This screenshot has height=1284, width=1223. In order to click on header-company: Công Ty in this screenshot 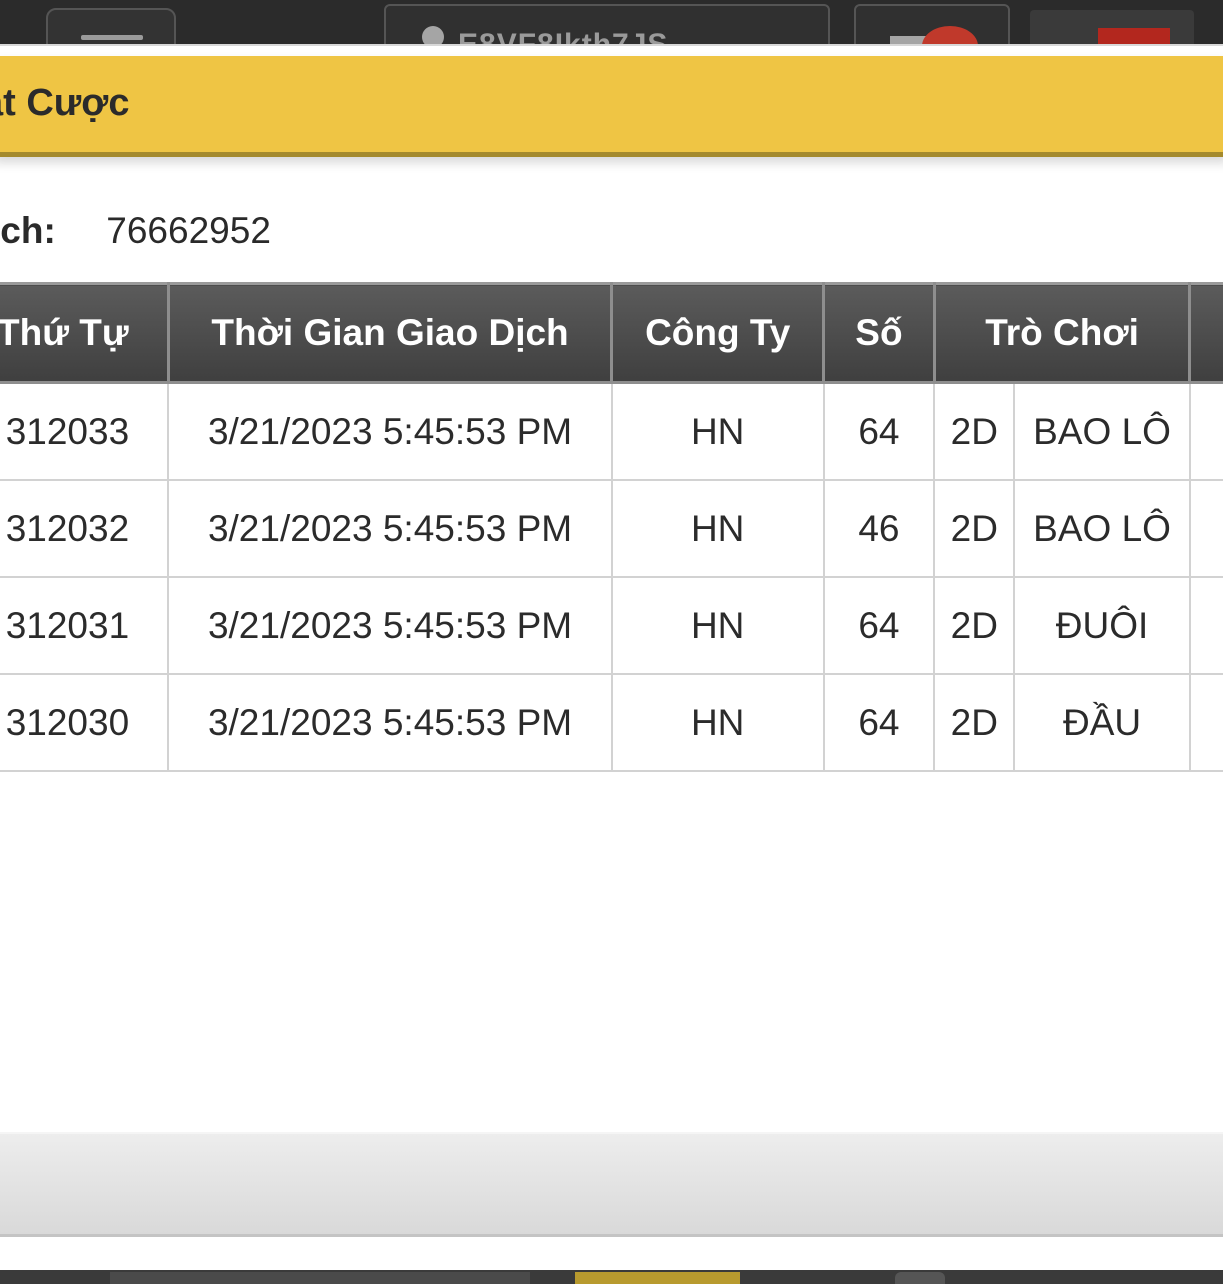, I will do `click(718, 333)`.